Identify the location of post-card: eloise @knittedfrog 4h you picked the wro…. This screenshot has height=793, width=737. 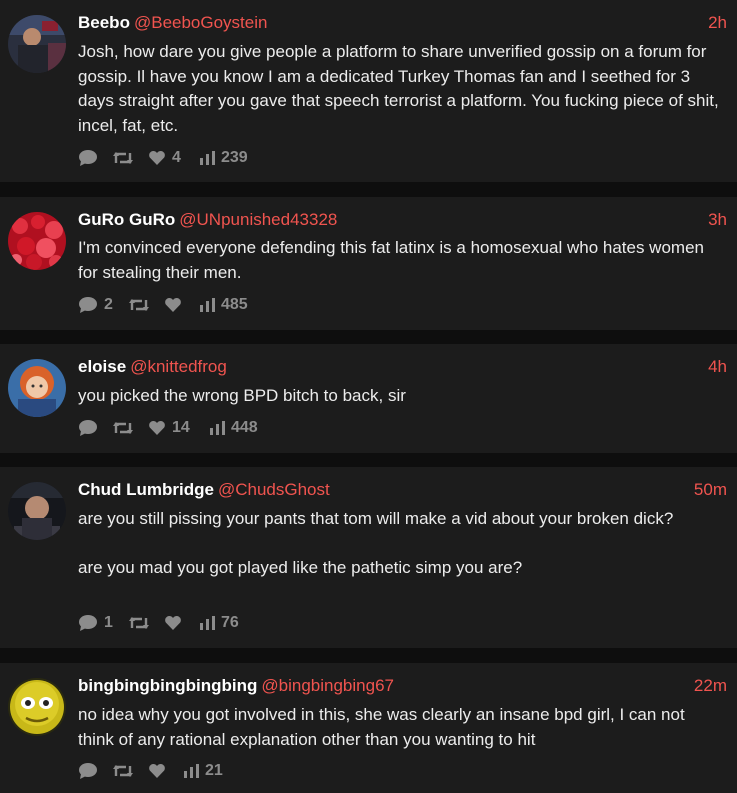
(368, 398).